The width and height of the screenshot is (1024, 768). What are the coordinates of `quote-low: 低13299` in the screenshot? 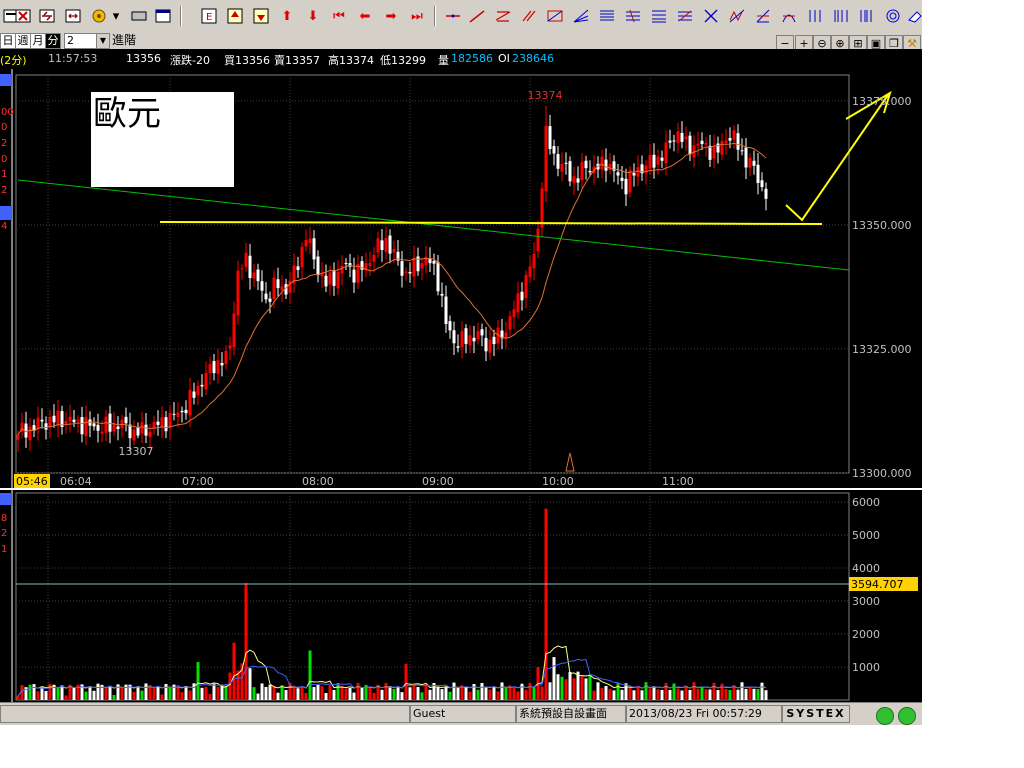 It's located at (403, 60).